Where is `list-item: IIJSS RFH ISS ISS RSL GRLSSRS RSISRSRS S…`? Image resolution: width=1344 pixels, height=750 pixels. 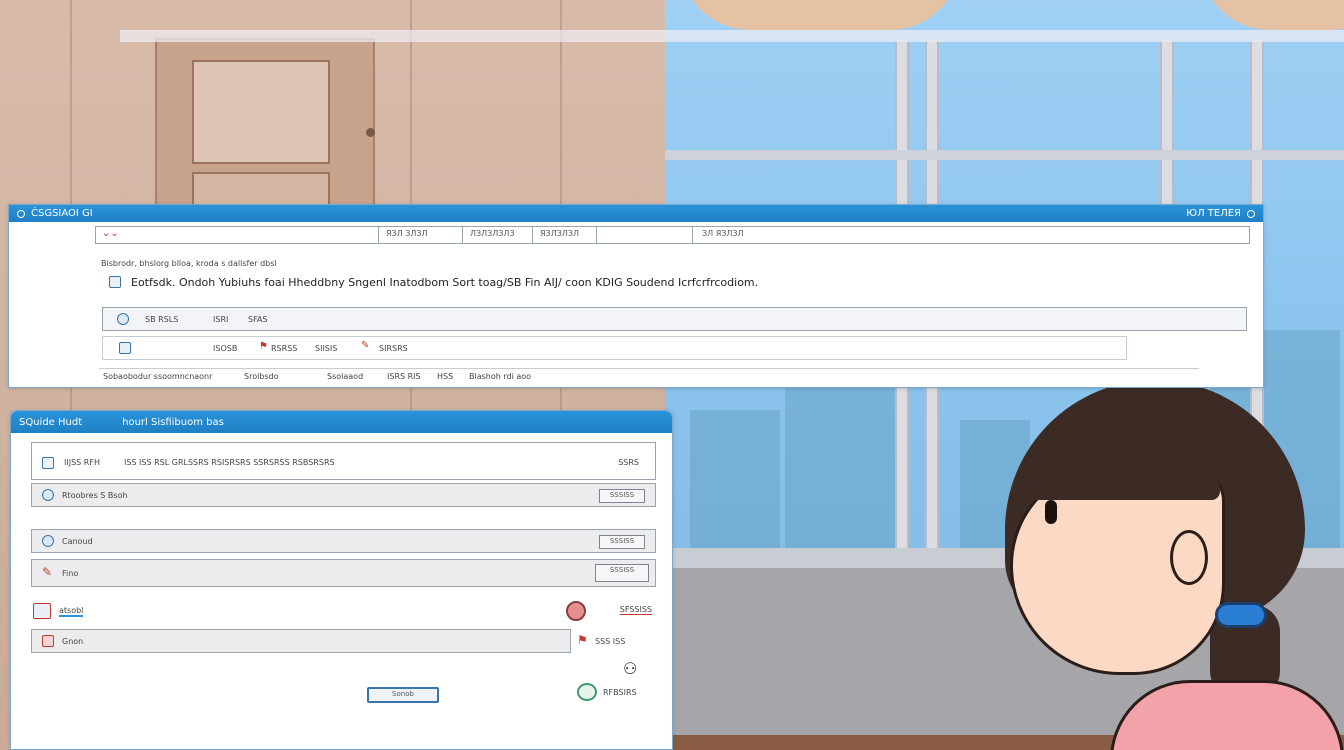
list-item: IIJSS RFH ISS ISS RSL GRLSSRS RSISRSRS S… is located at coordinates (343, 461).